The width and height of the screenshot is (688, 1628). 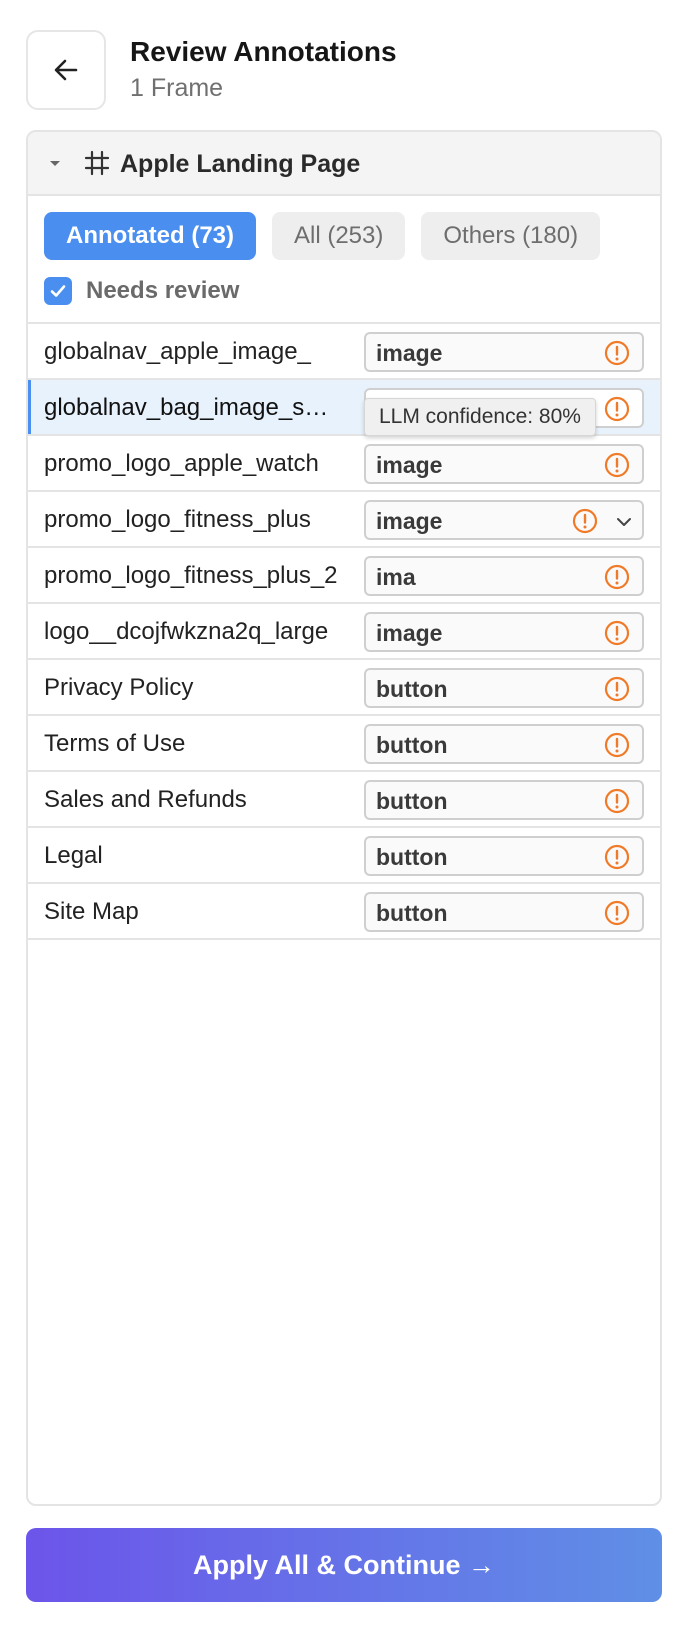 What do you see at coordinates (344, 70) in the screenshot?
I see `header: Review Annotations 1 Frame` at bounding box center [344, 70].